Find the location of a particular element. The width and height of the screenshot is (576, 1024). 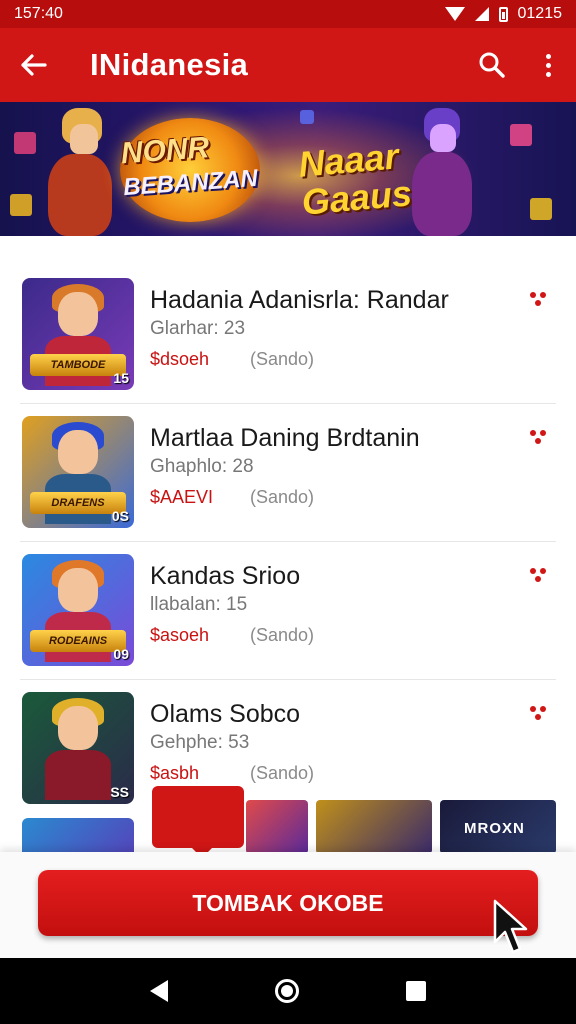

status-icons: 01215 is located at coordinates (503, 14).